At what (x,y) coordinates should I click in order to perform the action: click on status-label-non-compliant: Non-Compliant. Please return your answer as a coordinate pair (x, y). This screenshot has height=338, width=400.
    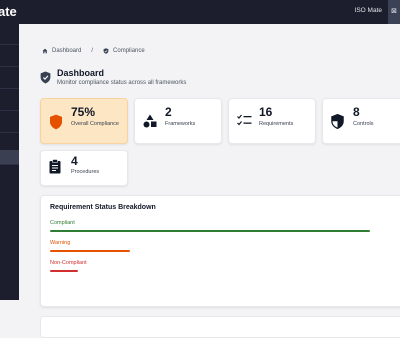
    Looking at the image, I should click on (68, 263).